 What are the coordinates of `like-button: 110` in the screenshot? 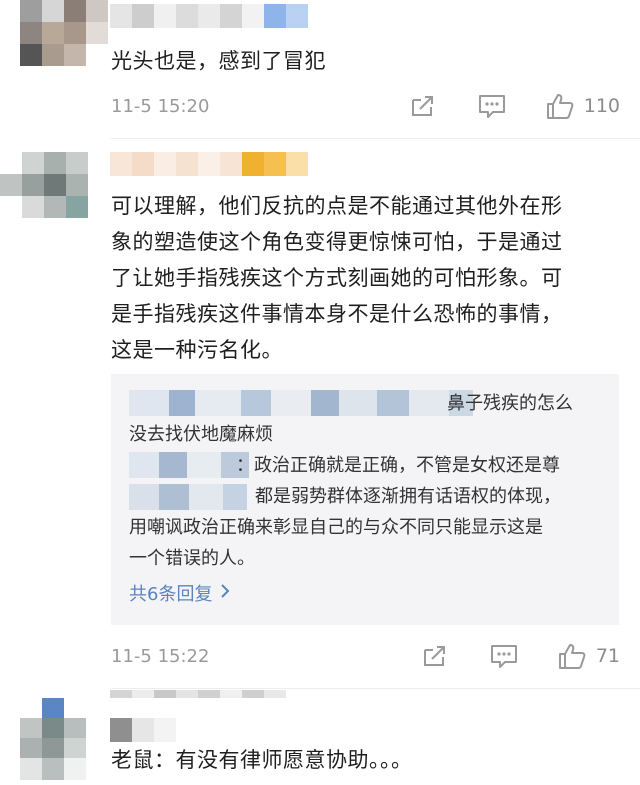 It's located at (583, 106).